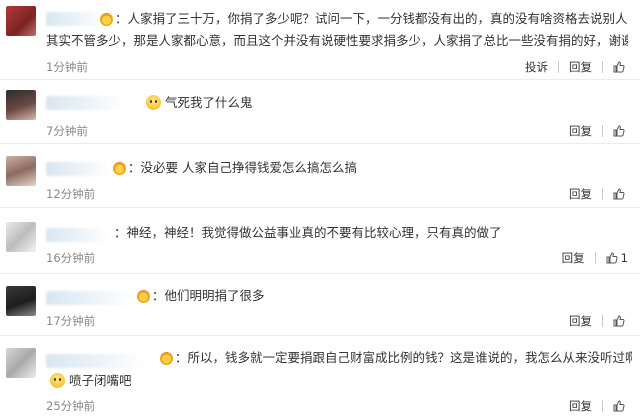  I want to click on face-emoji-icon, so click(57, 380).